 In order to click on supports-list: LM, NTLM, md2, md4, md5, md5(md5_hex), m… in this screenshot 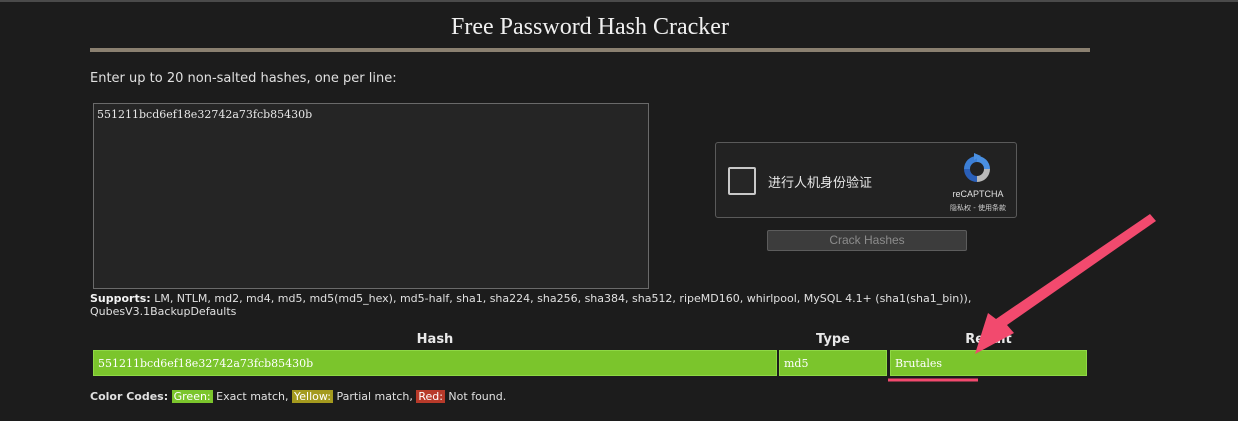, I will do `click(531, 305)`.